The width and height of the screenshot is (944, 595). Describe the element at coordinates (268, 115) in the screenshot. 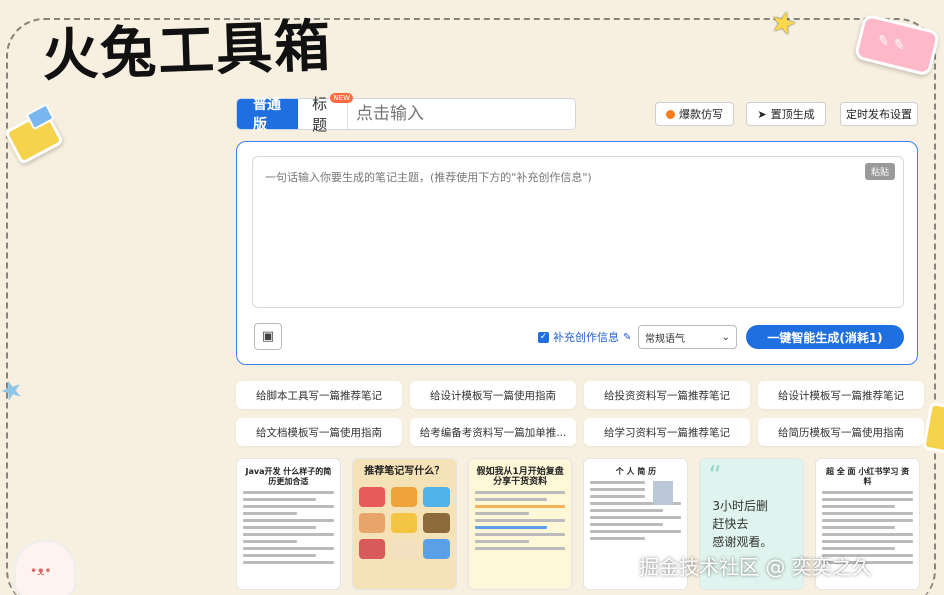

I see `tab-normal: 普通版` at that location.